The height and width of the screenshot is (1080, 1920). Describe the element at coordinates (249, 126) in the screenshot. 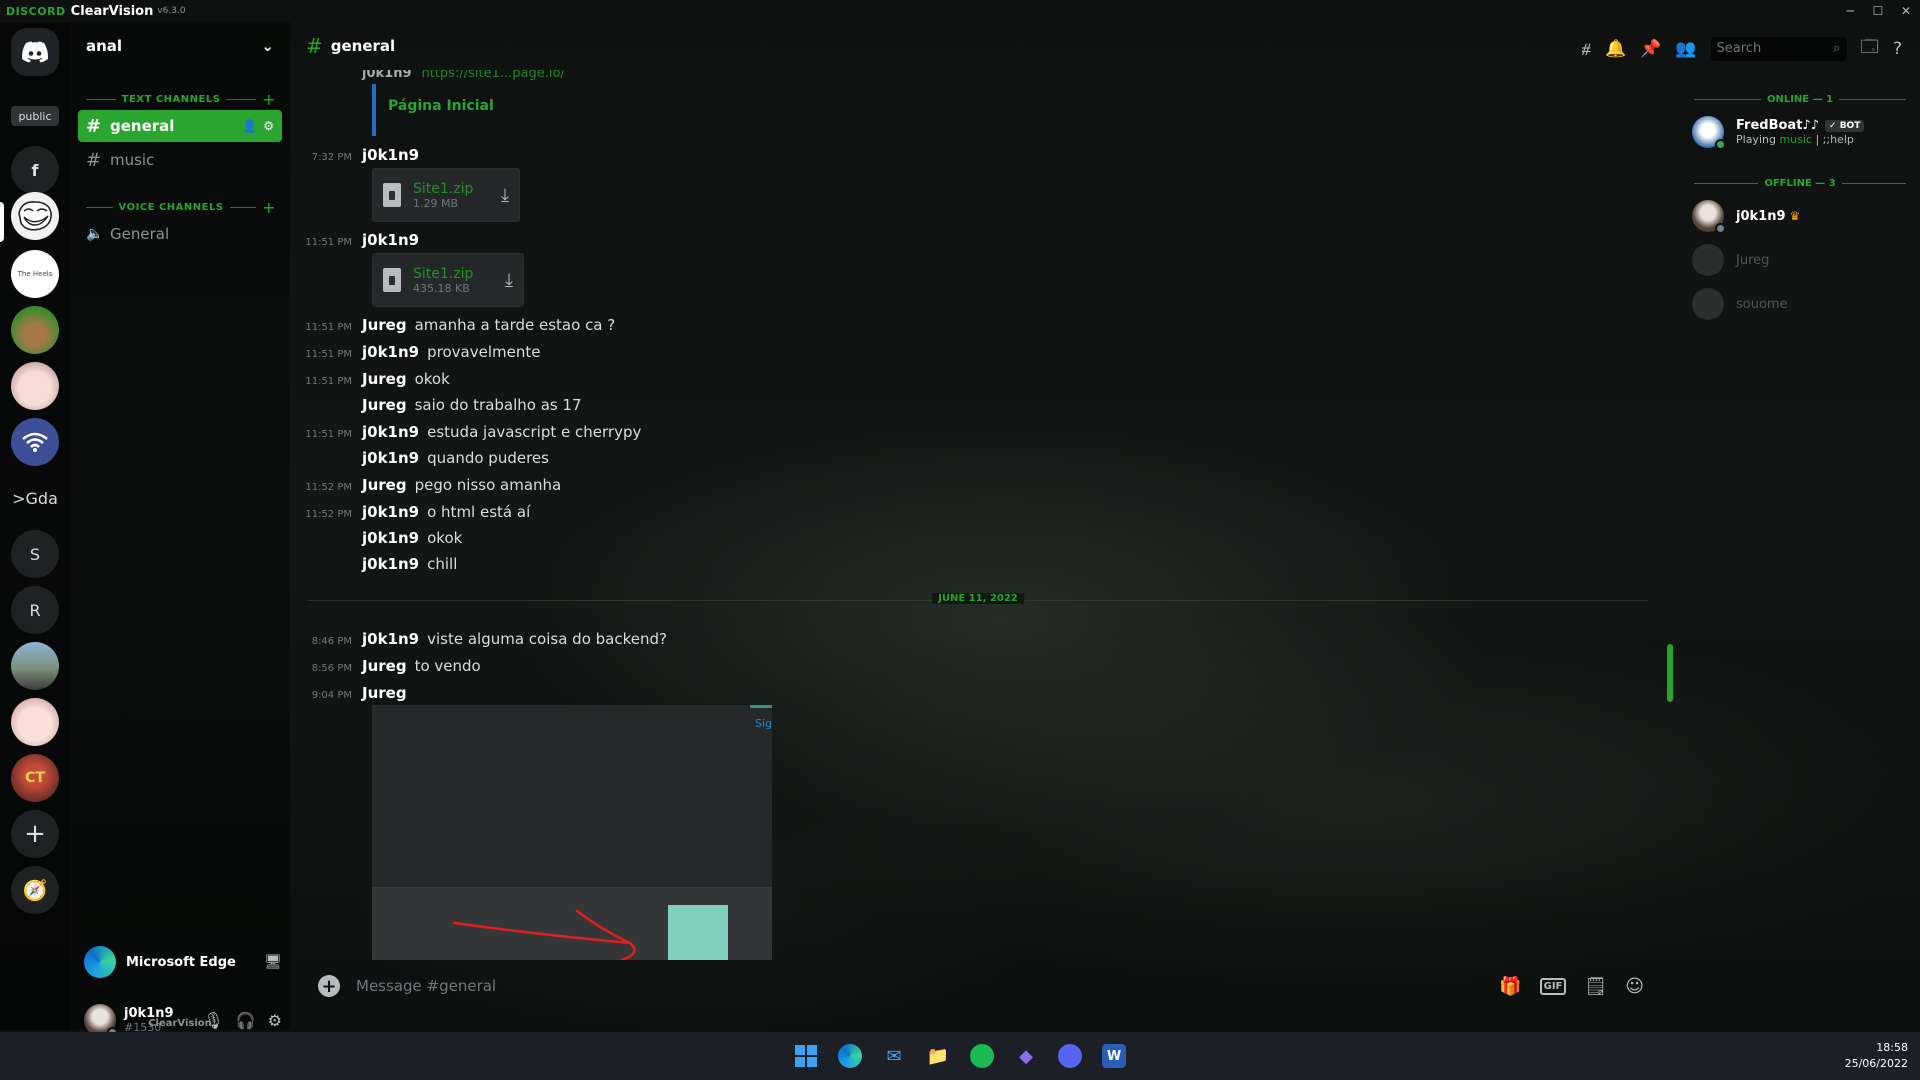

I see `invite-members-icon: 👤` at that location.